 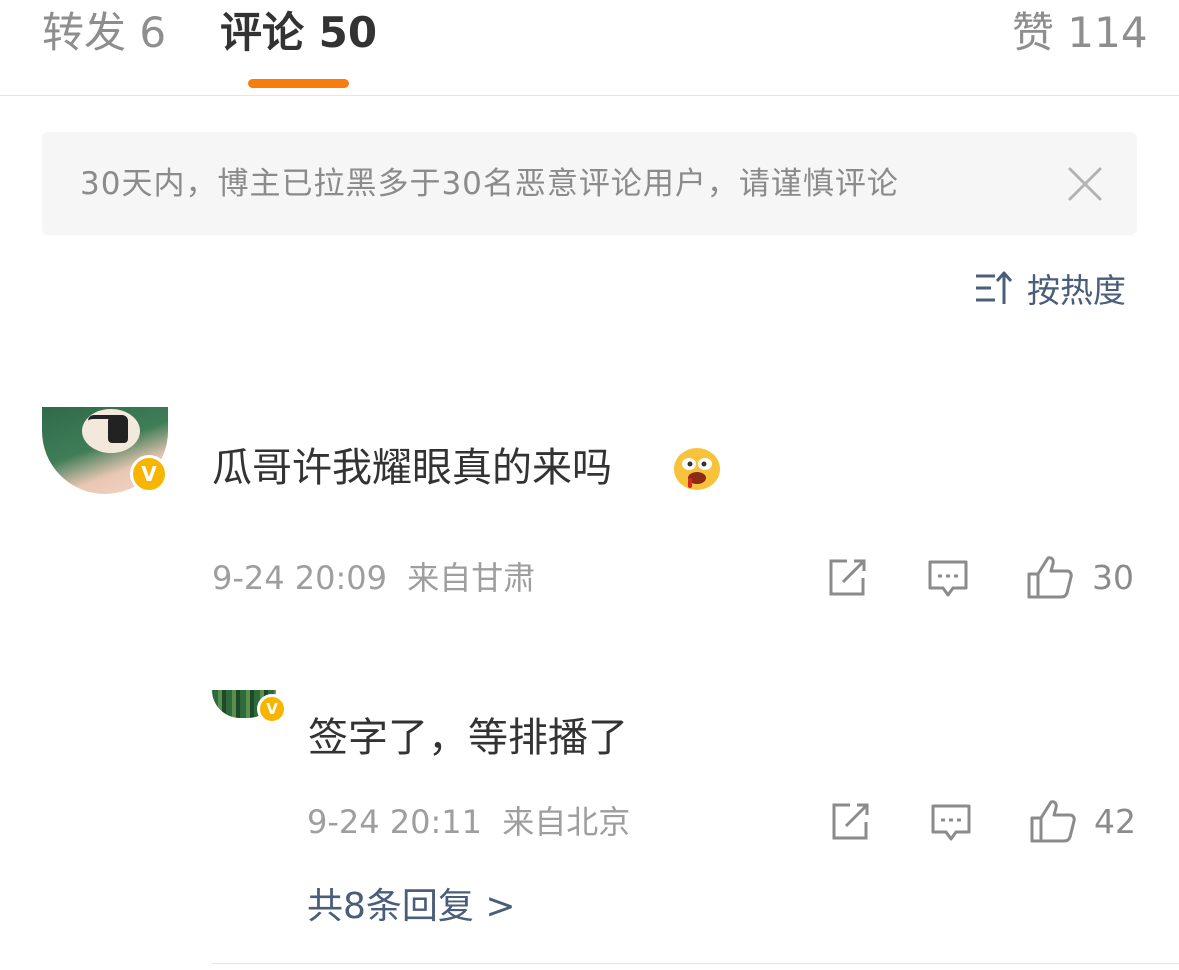 I want to click on tab-repost: 转发 6, so click(x=104, y=33).